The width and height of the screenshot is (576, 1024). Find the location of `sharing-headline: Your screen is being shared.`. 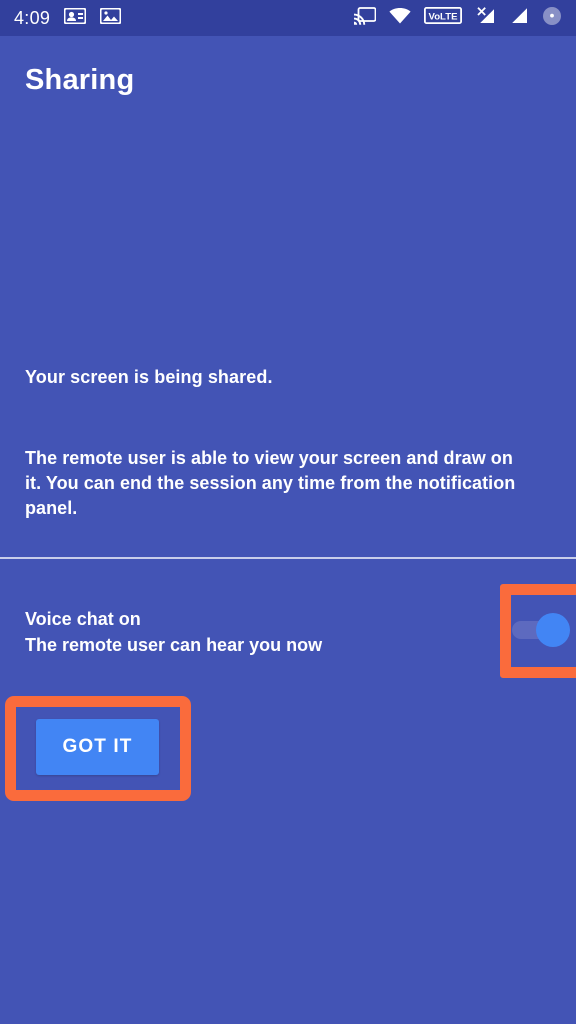

sharing-headline: Your screen is being shared. is located at coordinates (149, 377).